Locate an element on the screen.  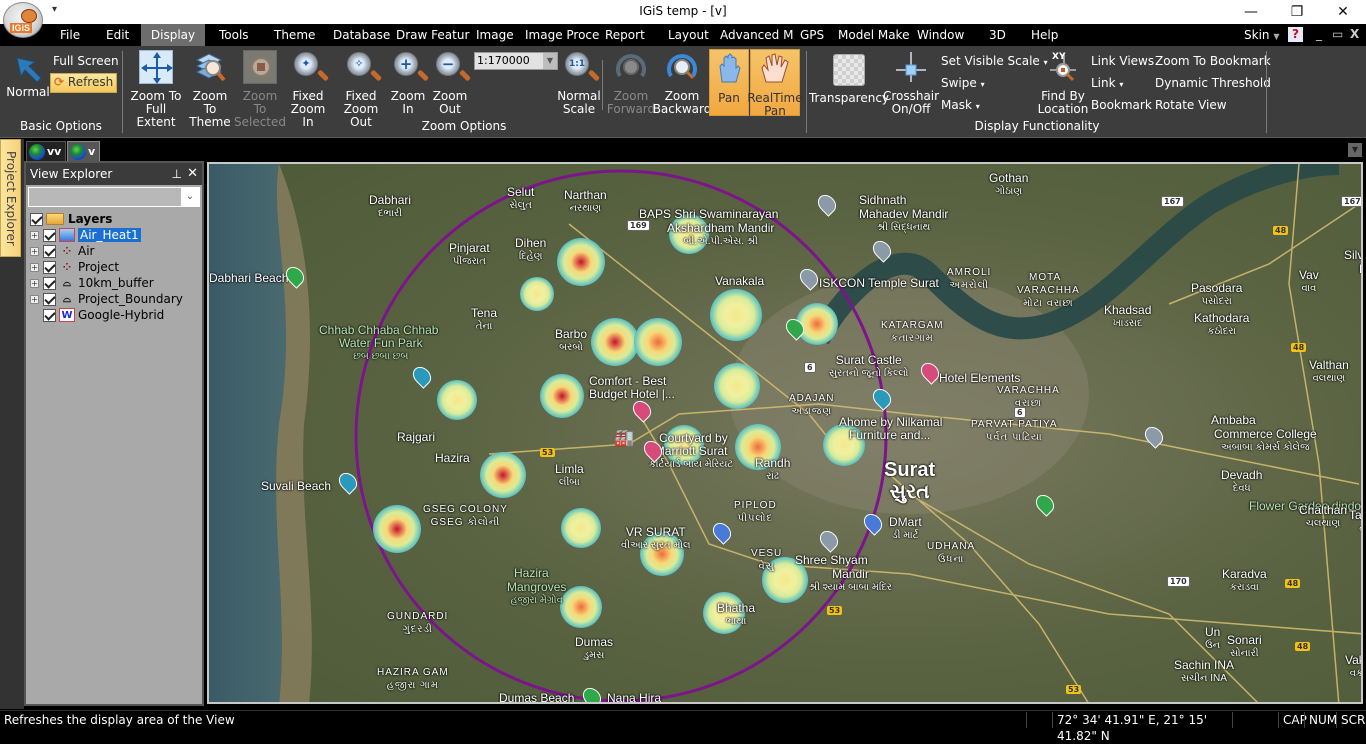
project-explorer-tab: Project Explorer is located at coordinates (10, 198).